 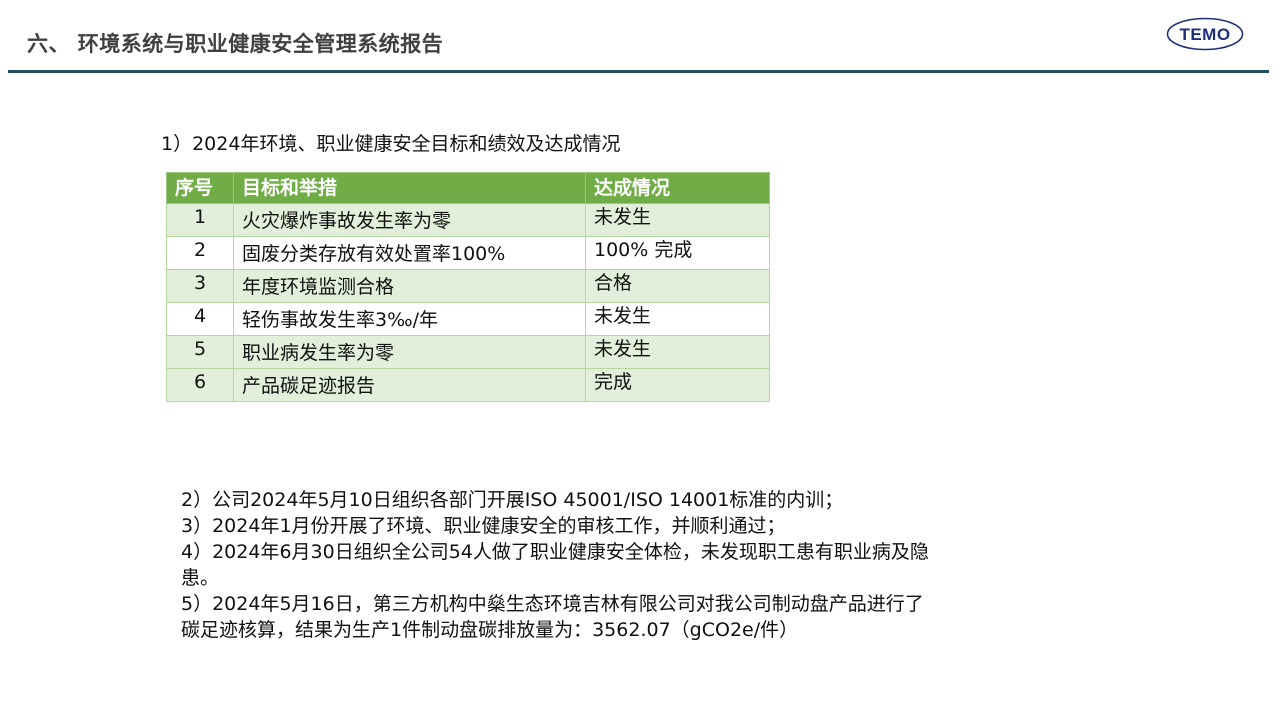 I want to click on row-status: 100% 完成, so click(x=677, y=253).